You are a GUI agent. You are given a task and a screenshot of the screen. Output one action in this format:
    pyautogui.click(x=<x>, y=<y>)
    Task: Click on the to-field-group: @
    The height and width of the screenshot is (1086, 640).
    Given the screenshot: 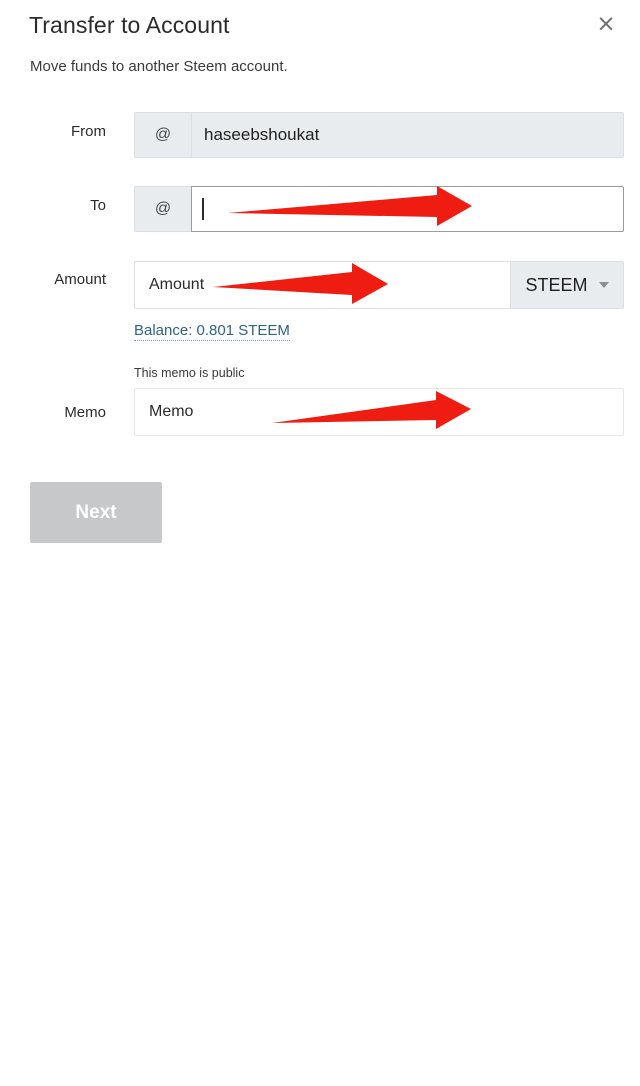 What is the action you would take?
    pyautogui.click(x=379, y=209)
    